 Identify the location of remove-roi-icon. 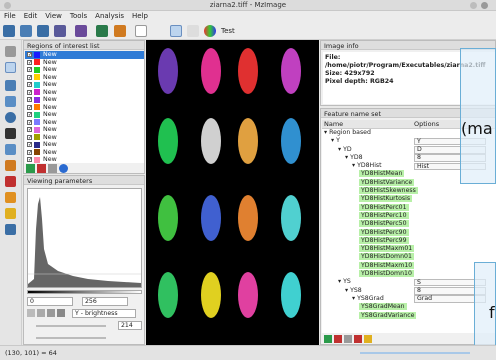
(41, 168).